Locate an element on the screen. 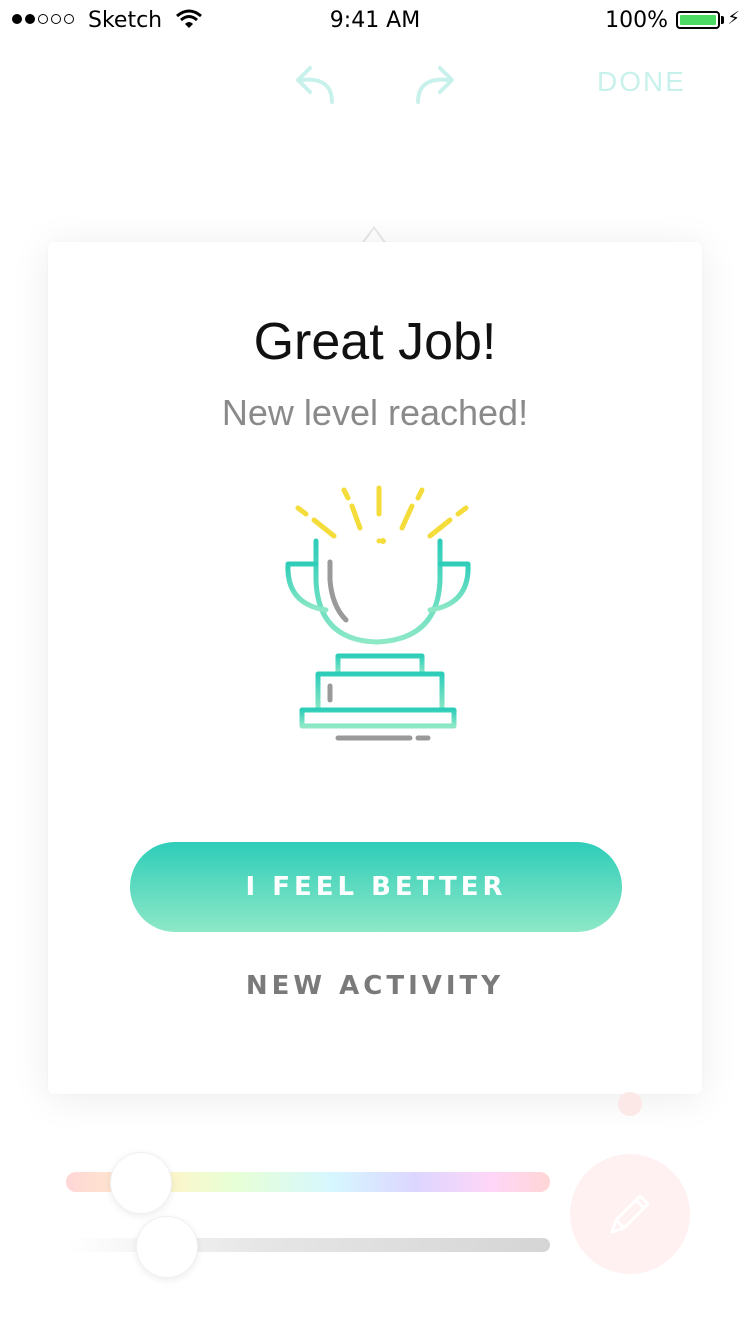  i-feel-better-button: I FEEL BETTER is located at coordinates (376, 887).